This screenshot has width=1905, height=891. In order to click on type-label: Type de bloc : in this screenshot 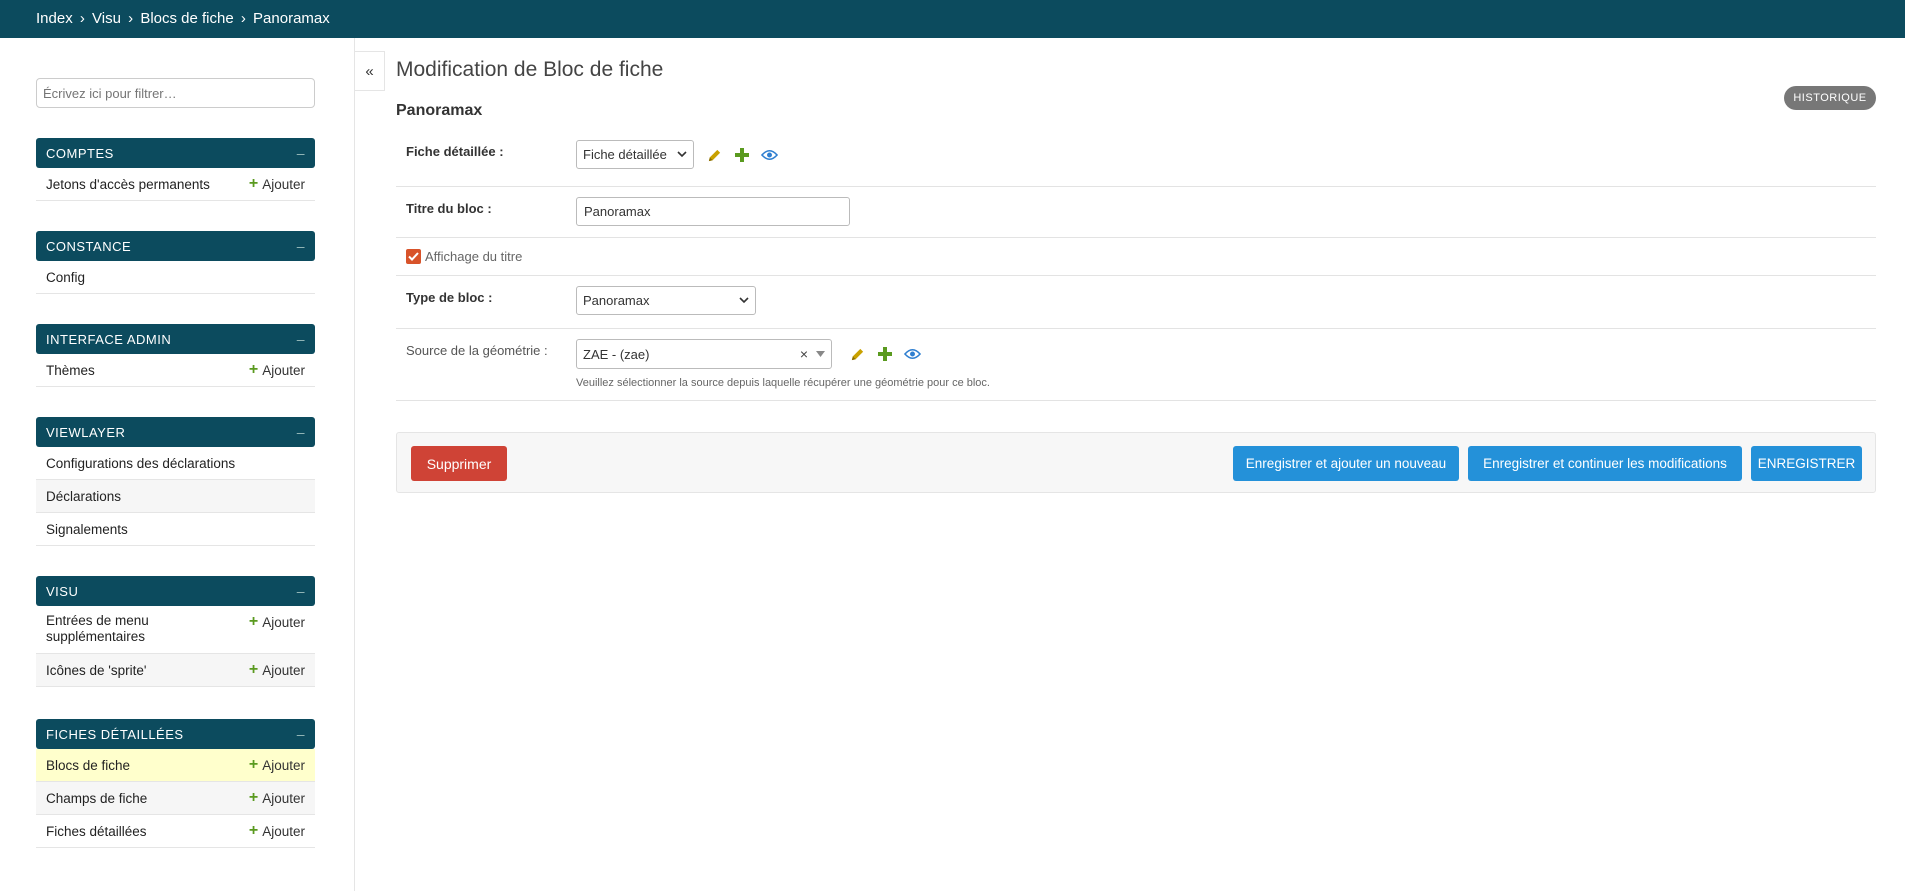, I will do `click(449, 297)`.